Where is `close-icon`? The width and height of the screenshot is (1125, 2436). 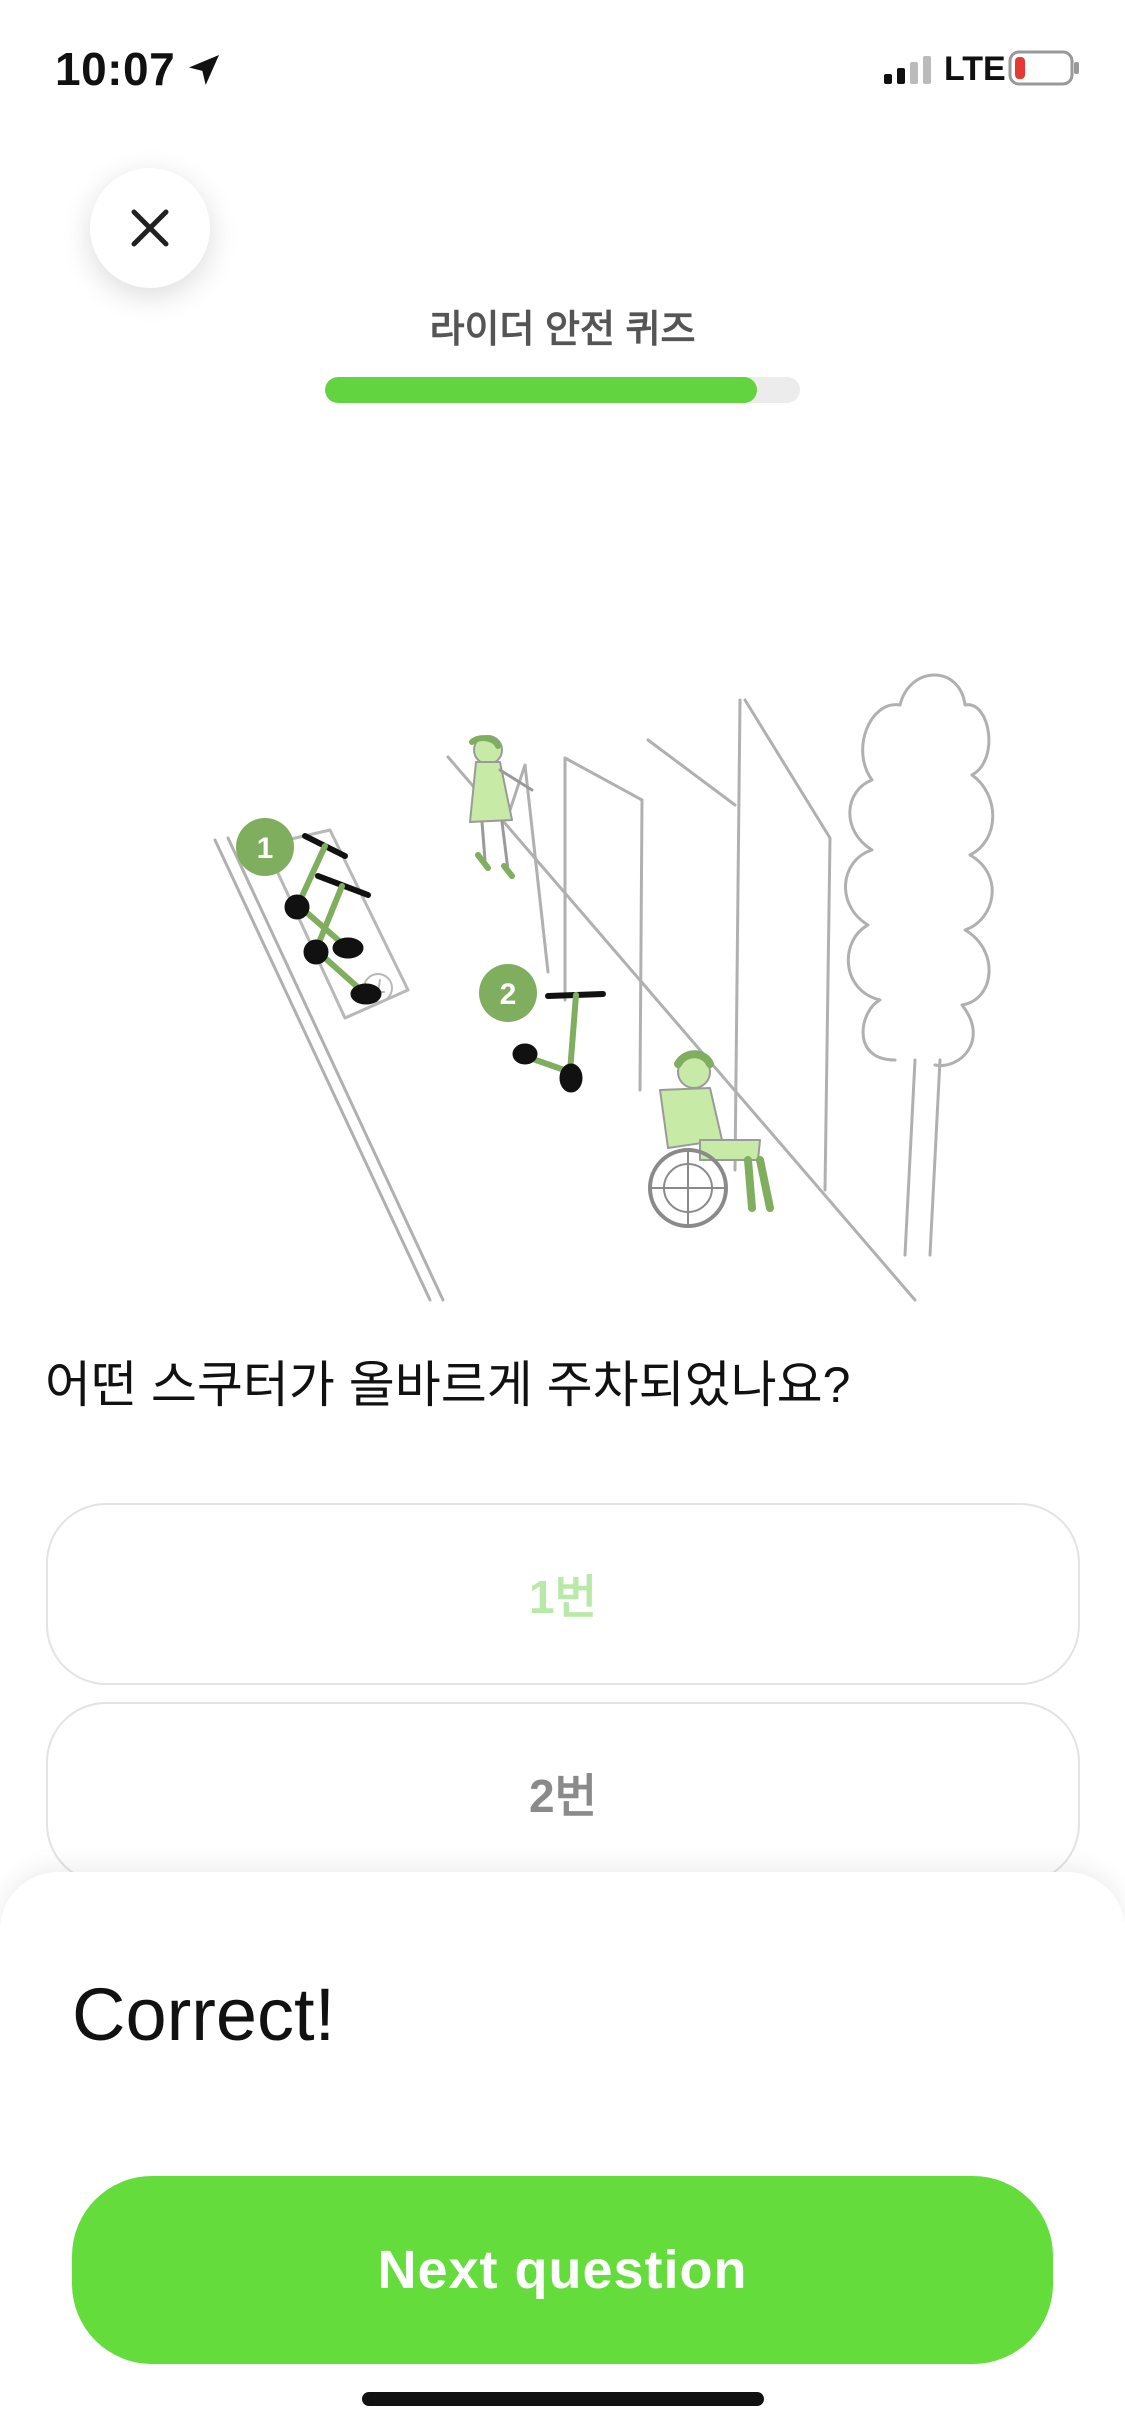
close-icon is located at coordinates (150, 228).